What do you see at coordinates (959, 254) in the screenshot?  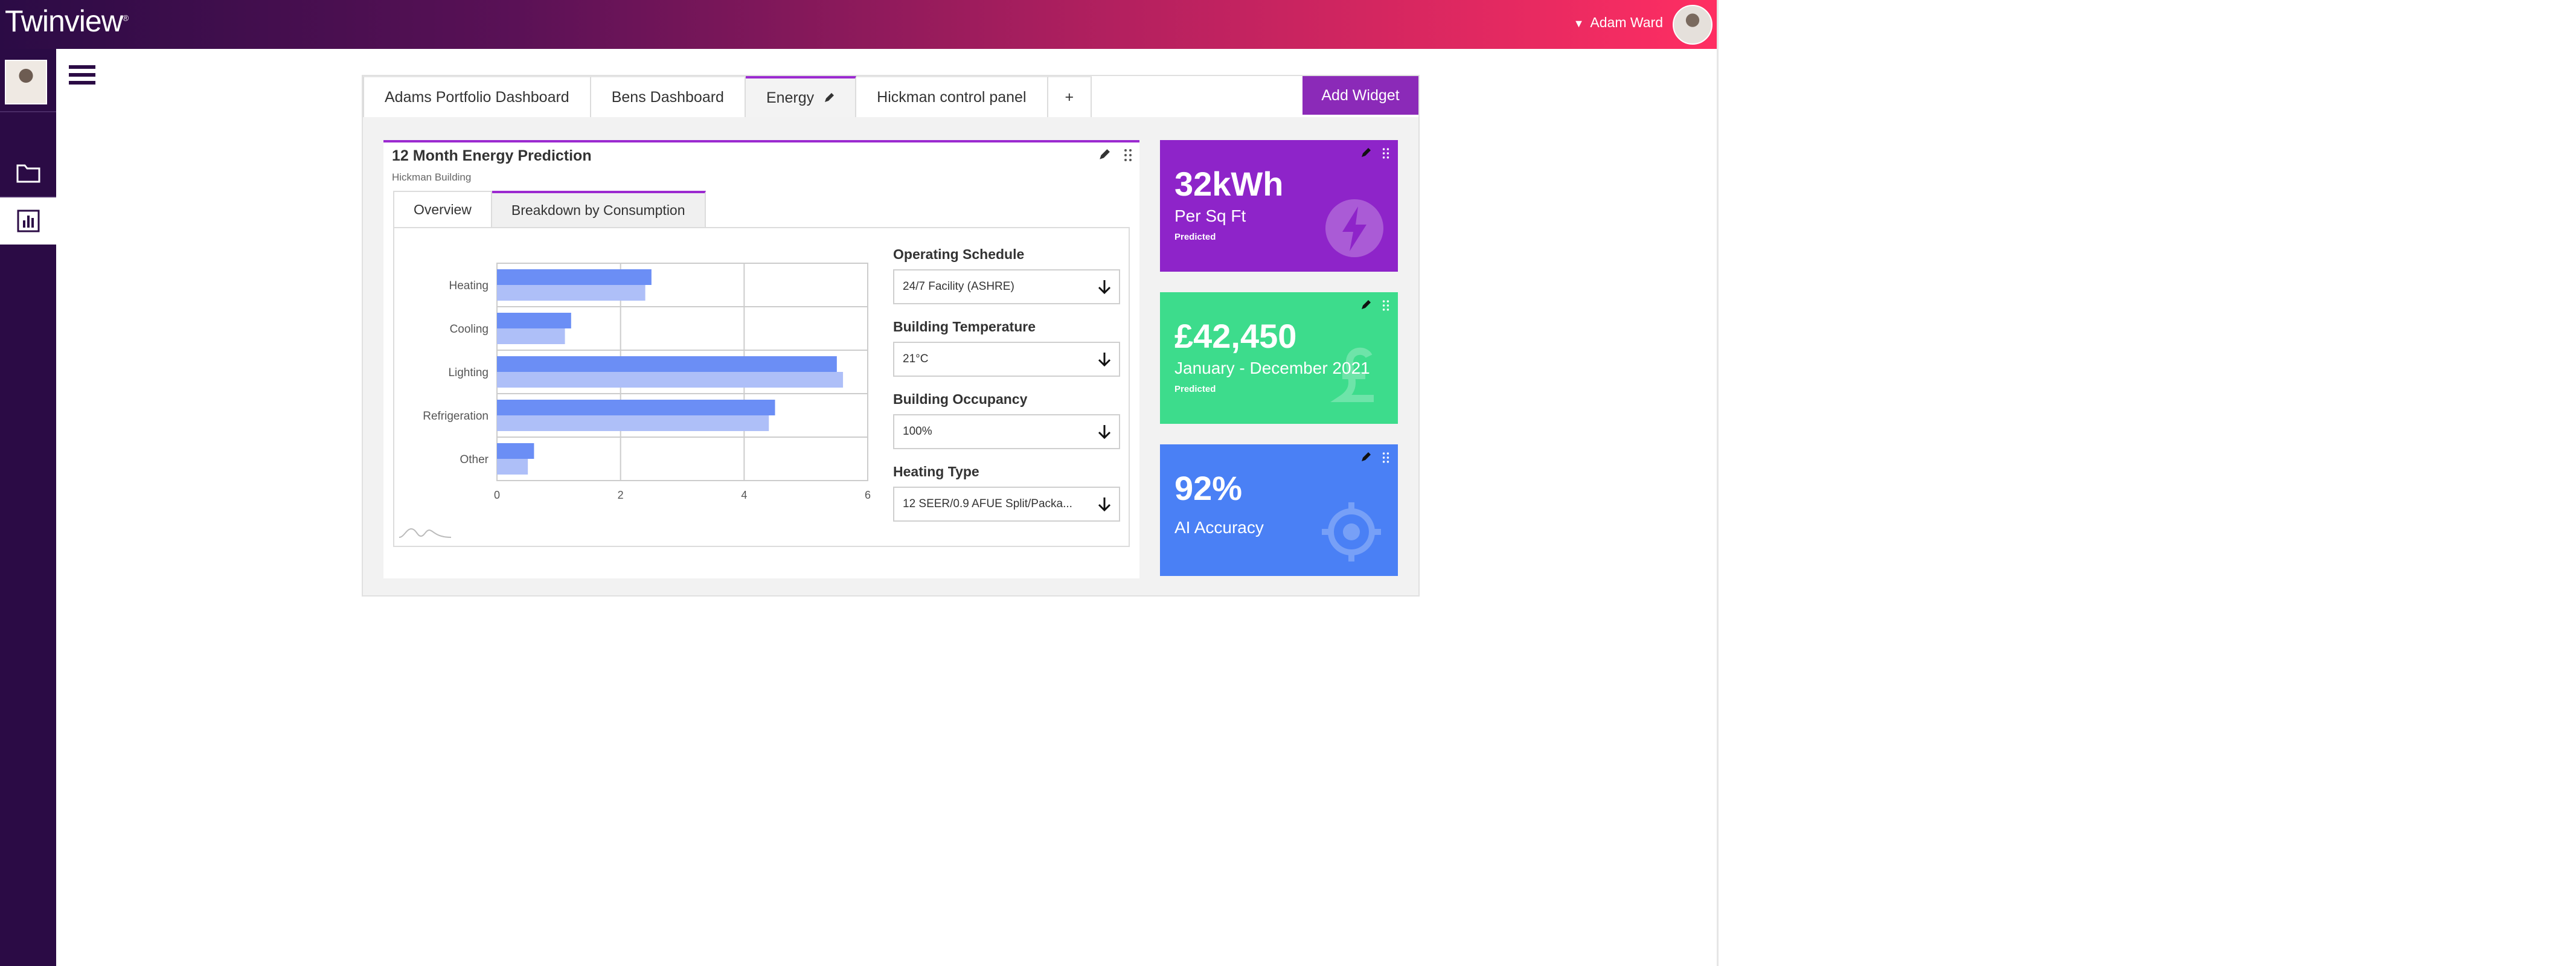 I see `operating-schedule-label: Operating Schedule` at bounding box center [959, 254].